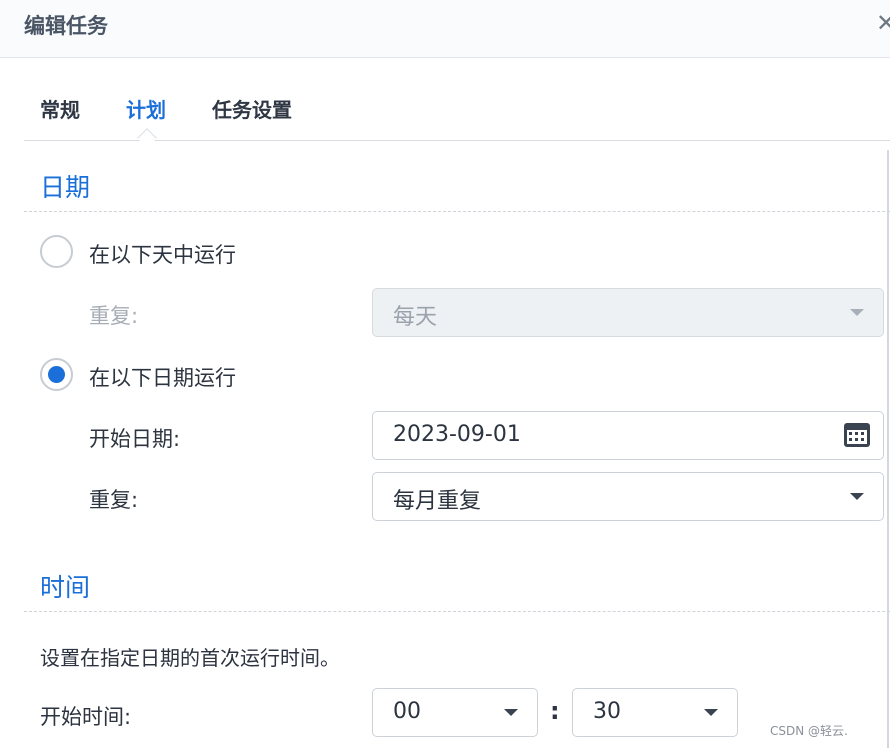  What do you see at coordinates (457, 611) in the screenshot?
I see `time-section-divider` at bounding box center [457, 611].